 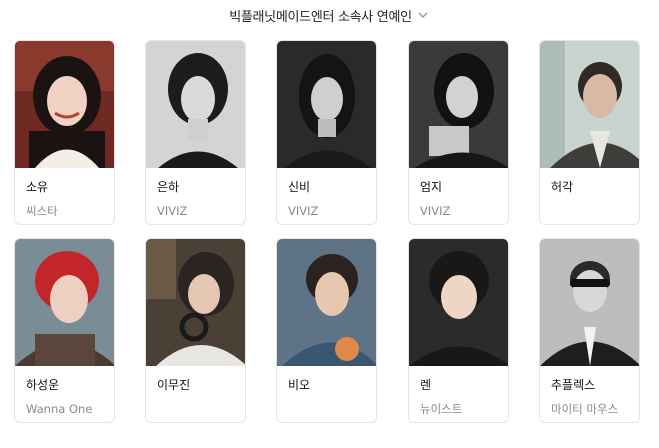 I want to click on artist-card: 소유 씨스타, so click(x=64, y=132).